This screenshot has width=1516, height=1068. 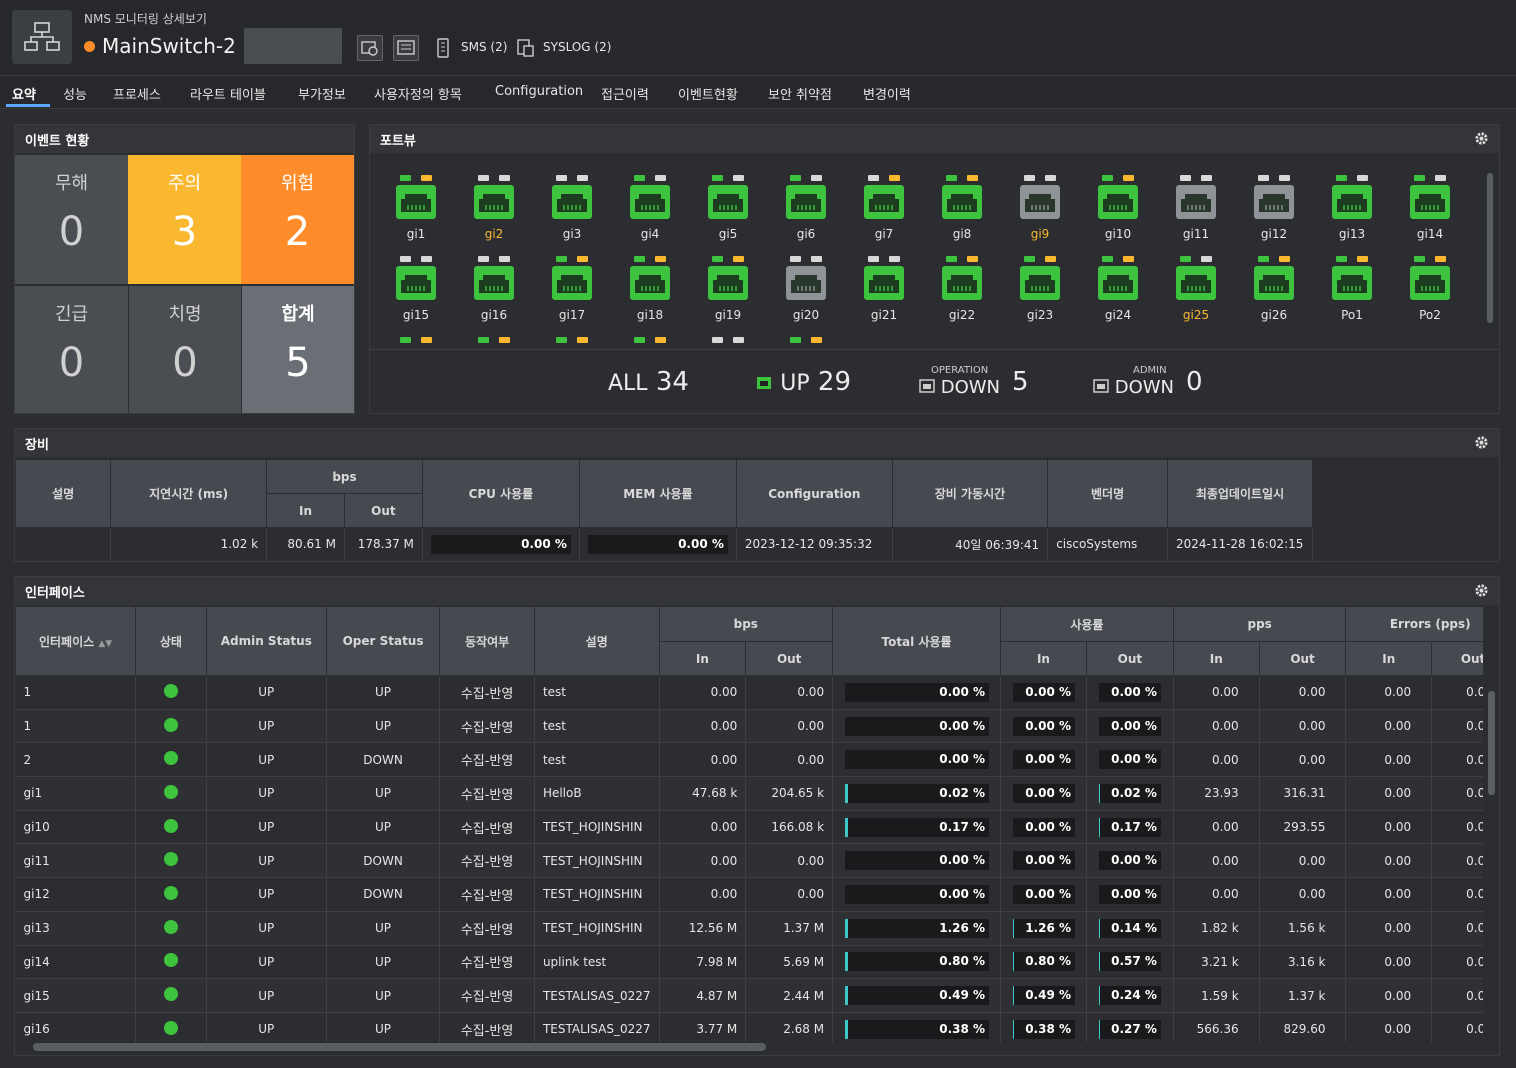 I want to click on port-gi1: gi1, so click(x=416, y=212).